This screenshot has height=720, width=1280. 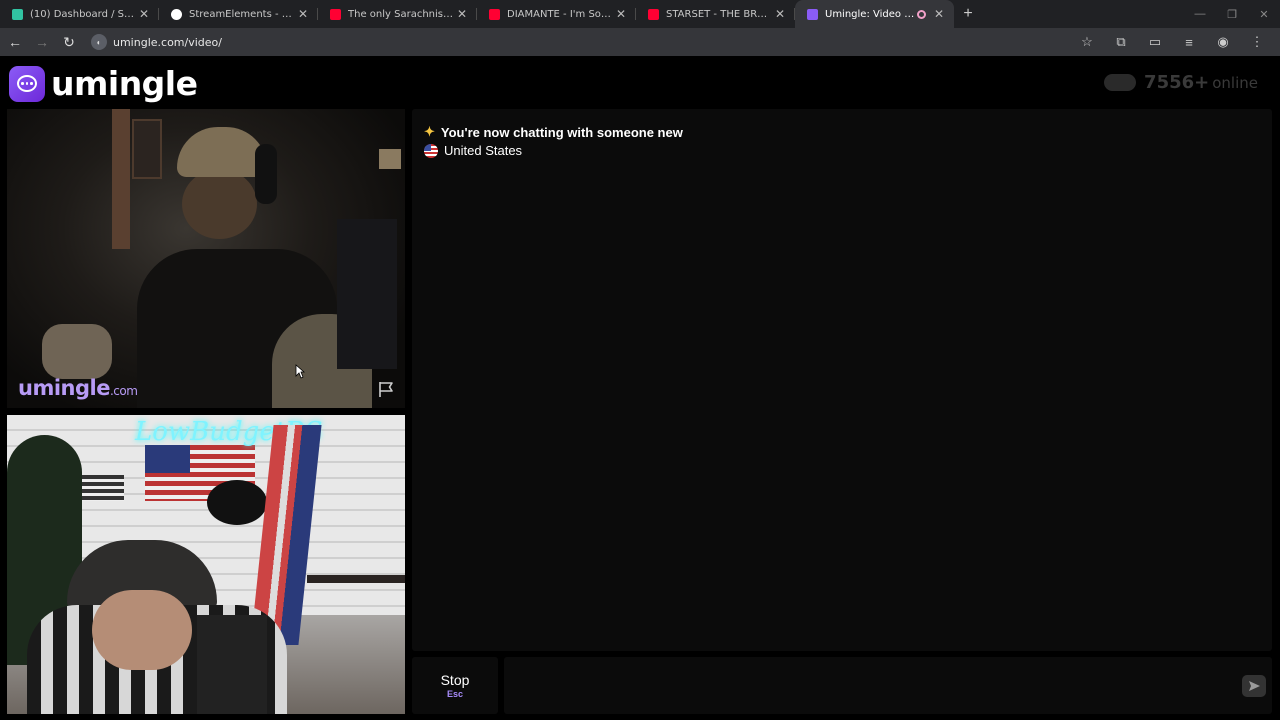 What do you see at coordinates (1155, 42) in the screenshot?
I see `cast-icon: ▭` at bounding box center [1155, 42].